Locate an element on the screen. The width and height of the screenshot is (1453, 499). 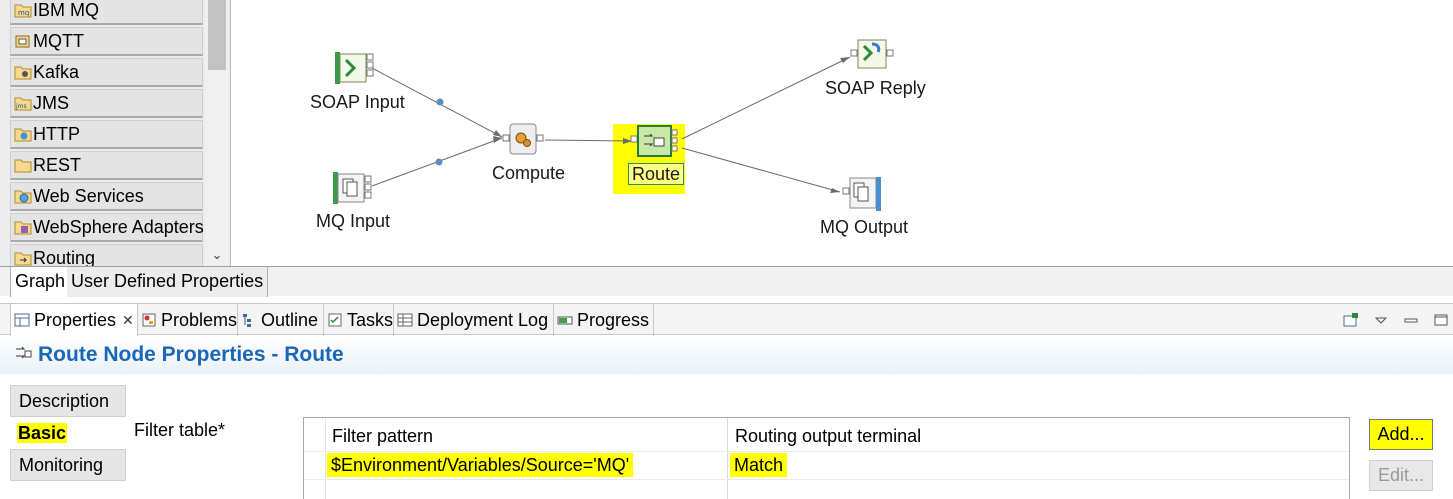
properties-header: Route Node Properties - Route is located at coordinates (726, 355).